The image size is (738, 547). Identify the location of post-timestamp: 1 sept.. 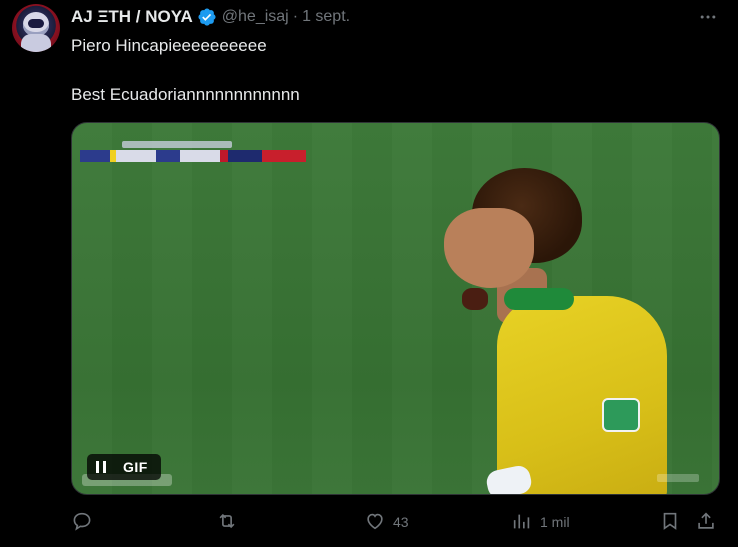
(326, 17).